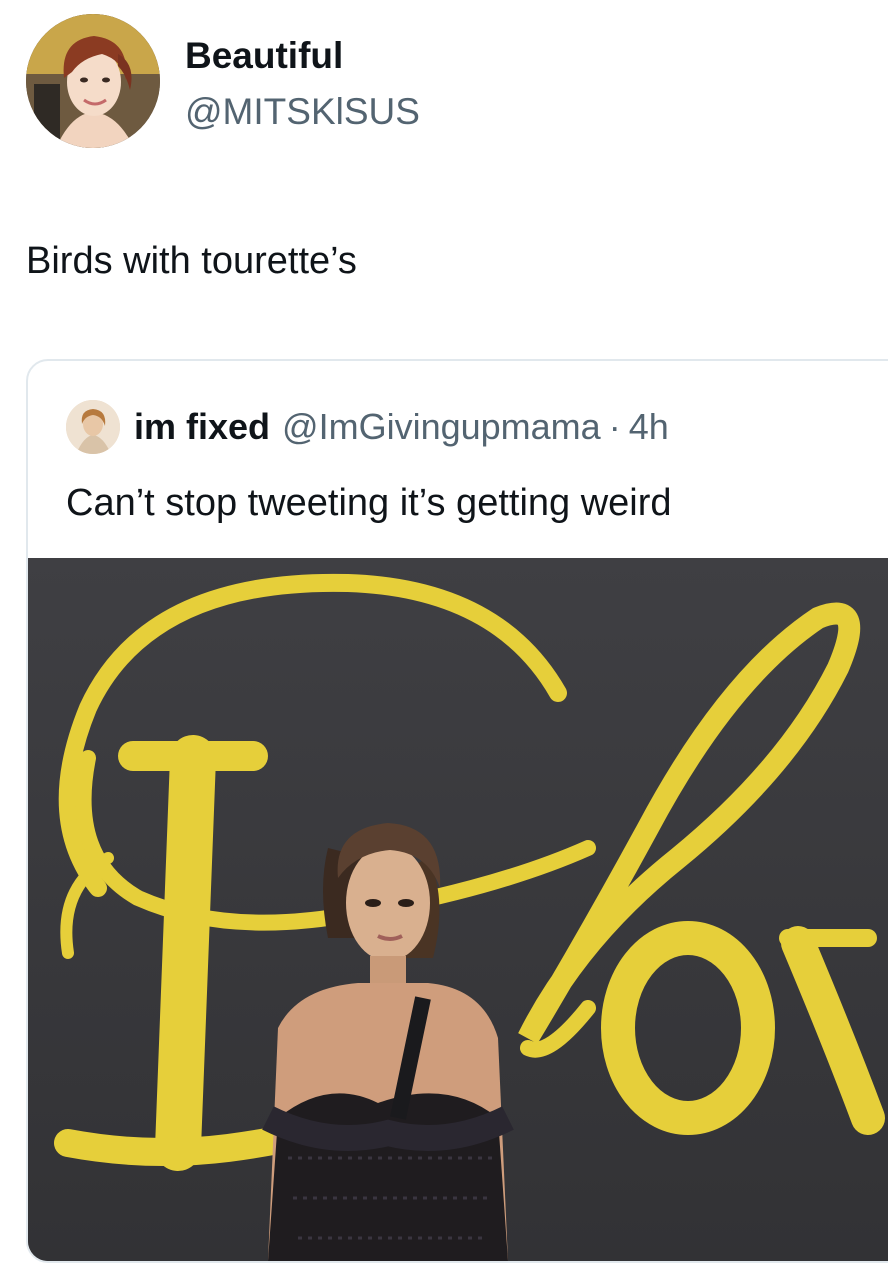 This screenshot has width=888, height=1263. I want to click on user-avatar, so click(93, 81).